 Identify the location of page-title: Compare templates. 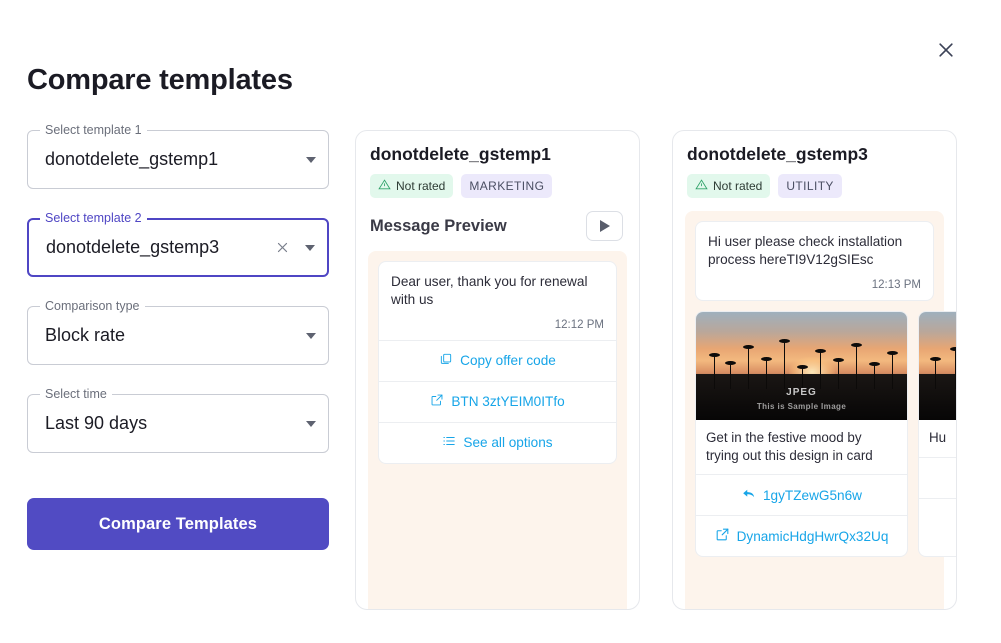
(160, 80).